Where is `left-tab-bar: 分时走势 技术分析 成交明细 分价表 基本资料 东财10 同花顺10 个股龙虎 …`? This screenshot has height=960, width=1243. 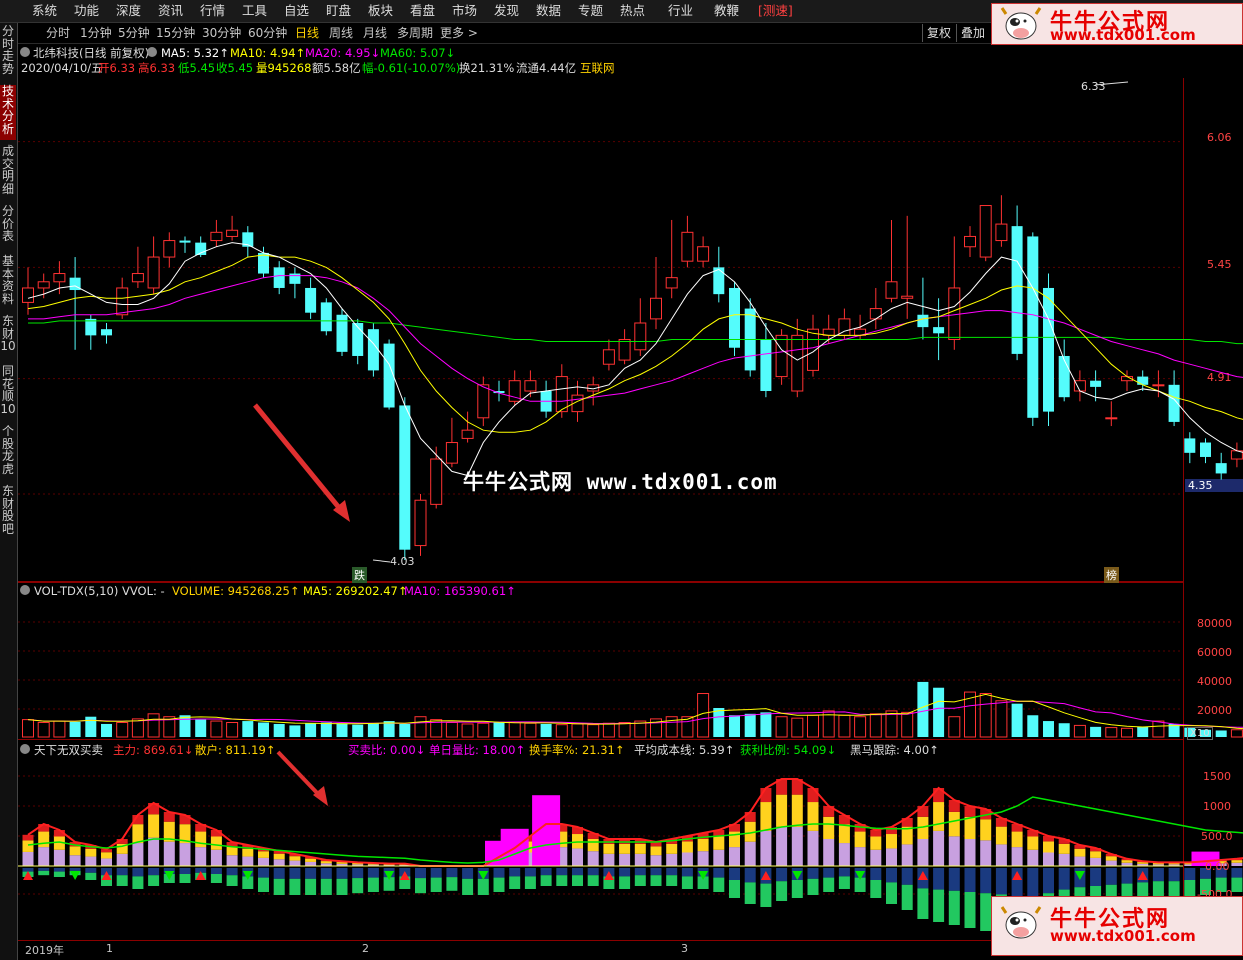 left-tab-bar: 分时走势 技术分析 成交明细 分价表 基本资料 东财10 同花顺10 个股龙虎 … is located at coordinates (9, 491).